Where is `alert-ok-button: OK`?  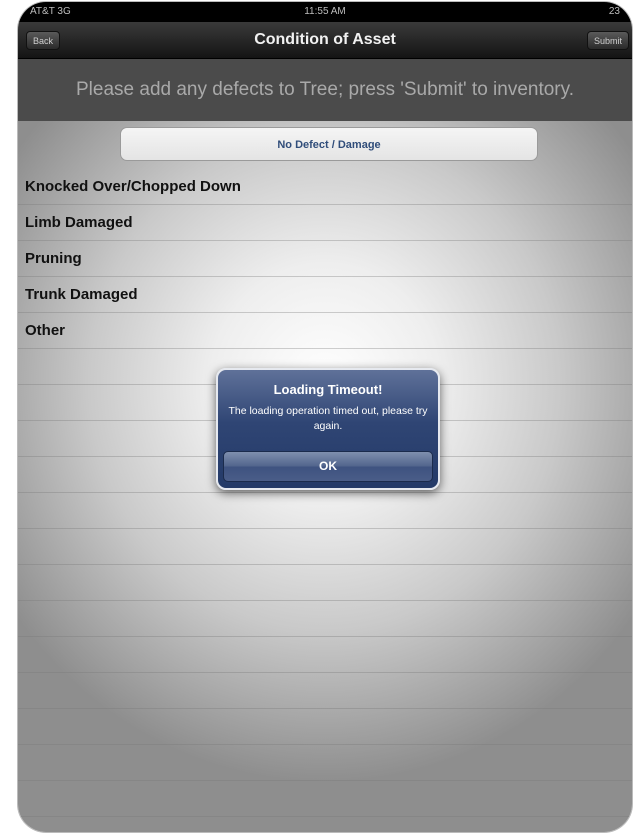
alert-ok-button: OK is located at coordinates (328, 466).